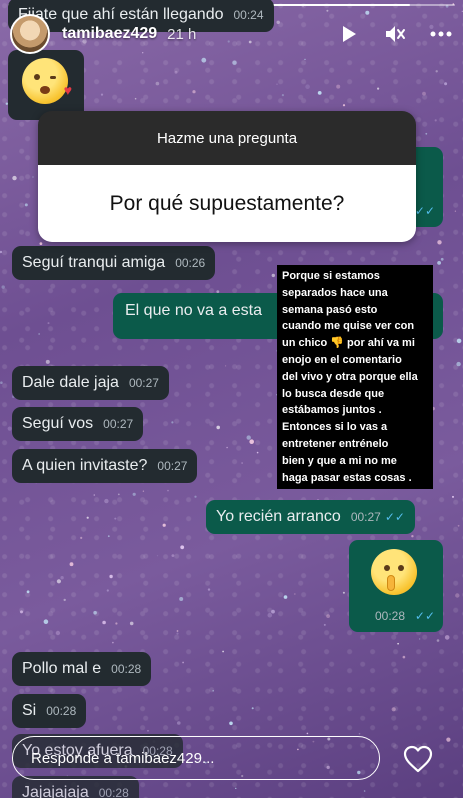 This screenshot has height=798, width=463. What do you see at coordinates (70, 382) in the screenshot?
I see `message-text: Dale dale jaja` at bounding box center [70, 382].